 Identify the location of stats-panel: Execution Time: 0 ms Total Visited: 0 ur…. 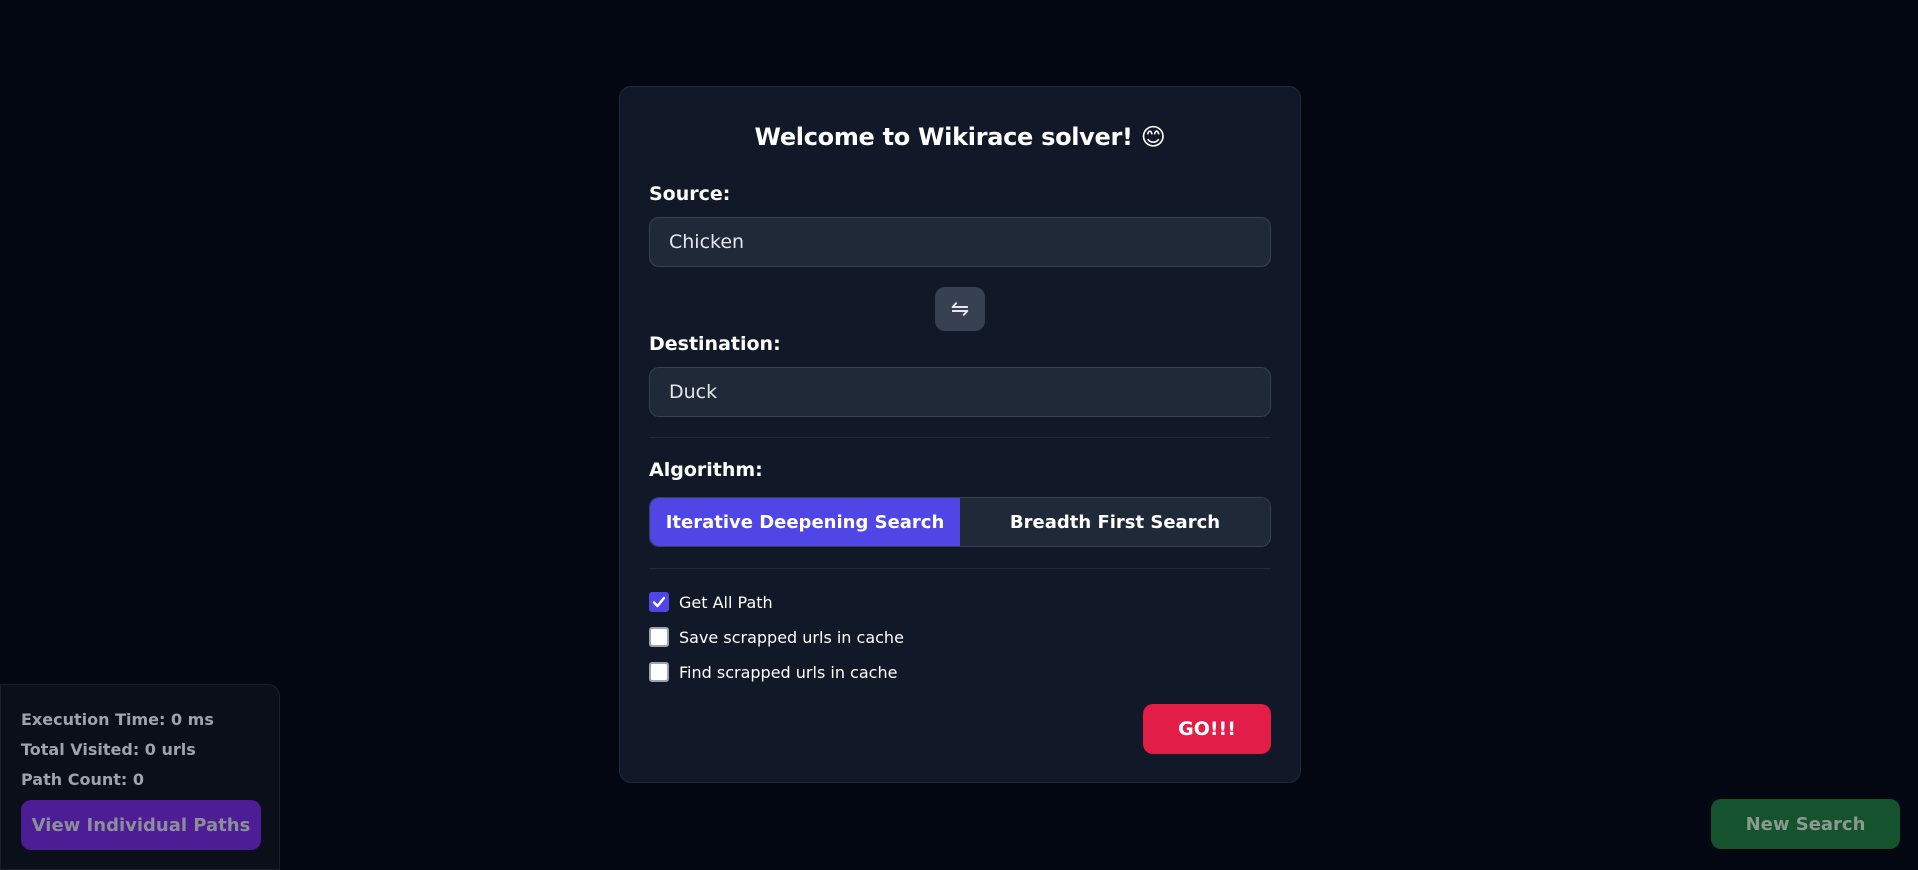
(140, 777).